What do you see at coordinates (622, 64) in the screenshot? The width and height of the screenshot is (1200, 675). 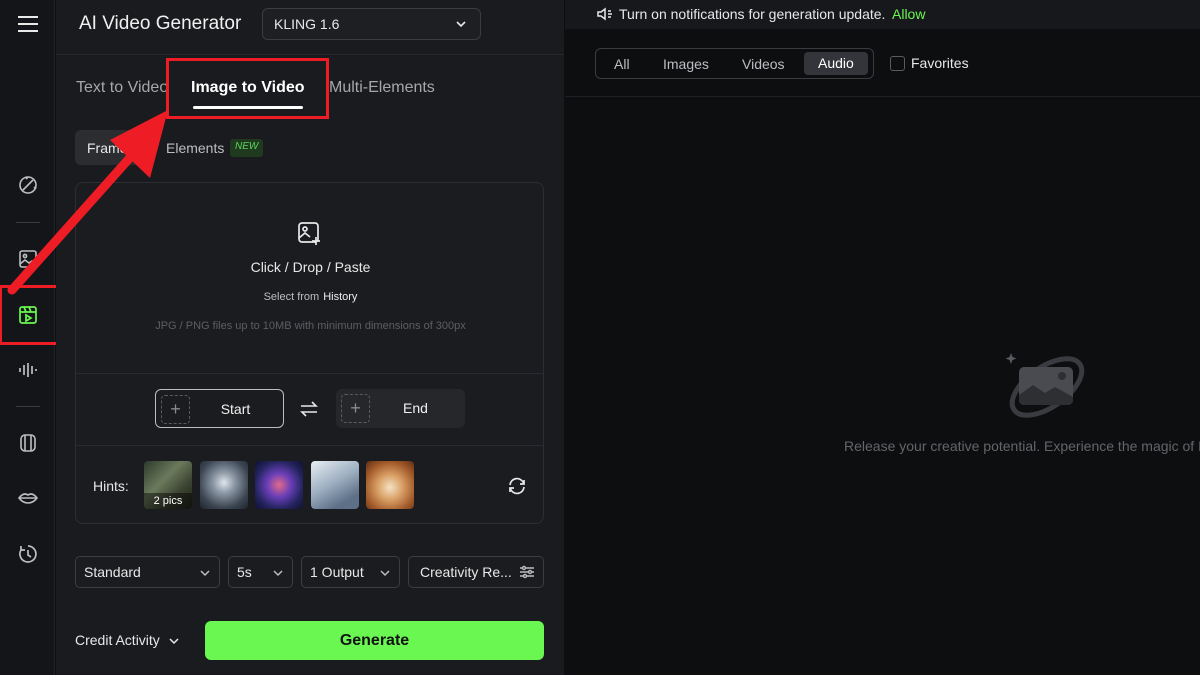 I see `filter-all: All` at bounding box center [622, 64].